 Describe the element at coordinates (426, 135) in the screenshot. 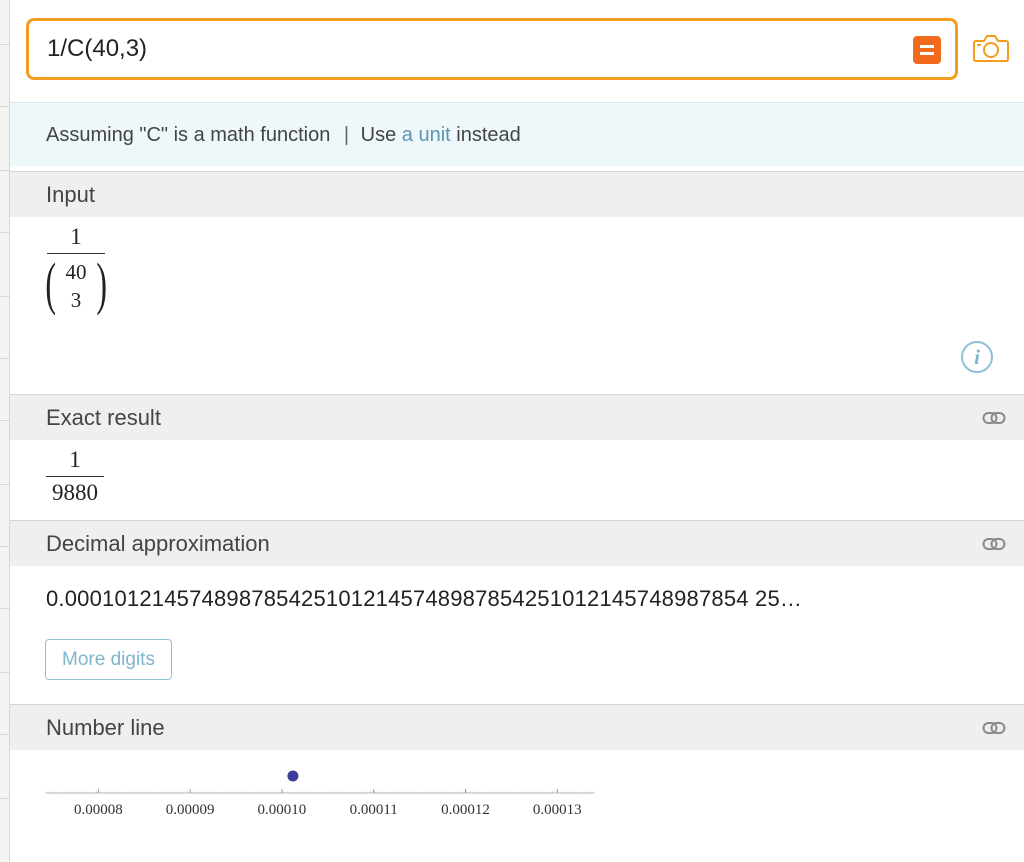

I see `use-unit-link: a unit` at that location.